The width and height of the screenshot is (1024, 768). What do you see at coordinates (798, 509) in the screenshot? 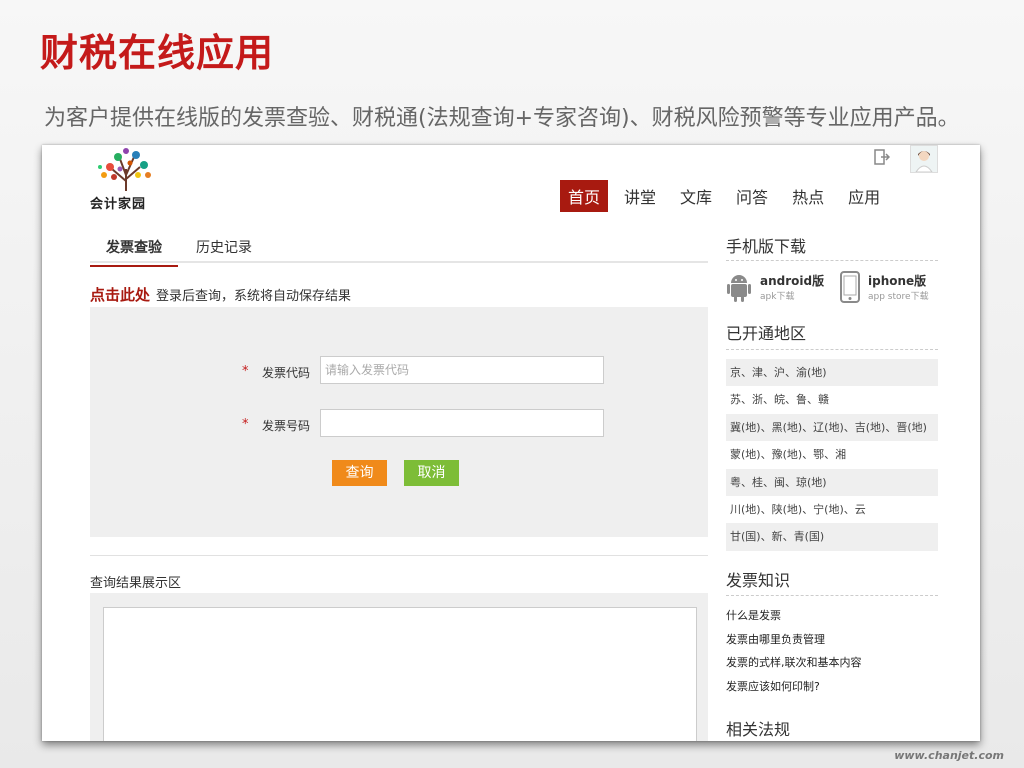
I see `list-item: 川(地)、陕(地)、宁(地)、云` at bounding box center [798, 509].